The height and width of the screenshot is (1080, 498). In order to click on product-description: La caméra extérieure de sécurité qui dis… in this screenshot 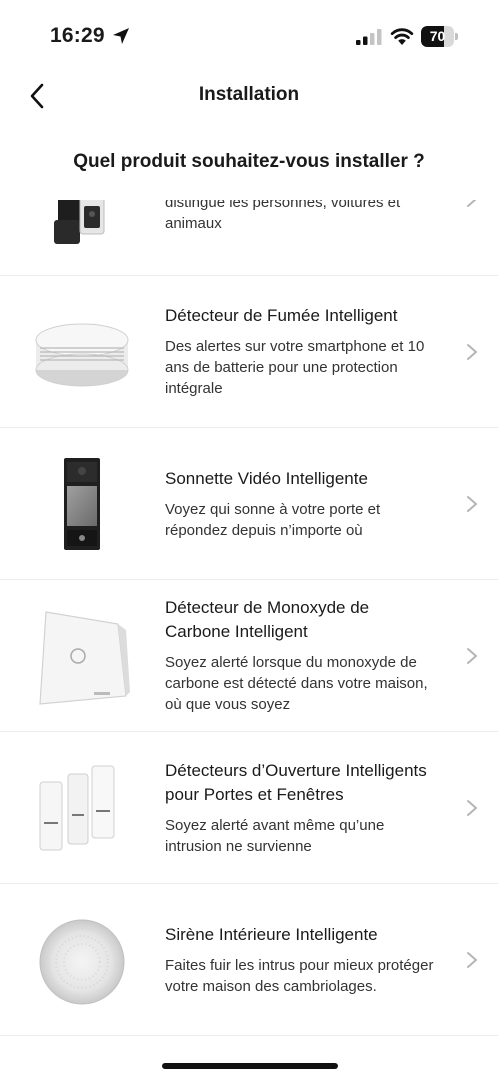, I will do `click(283, 216)`.